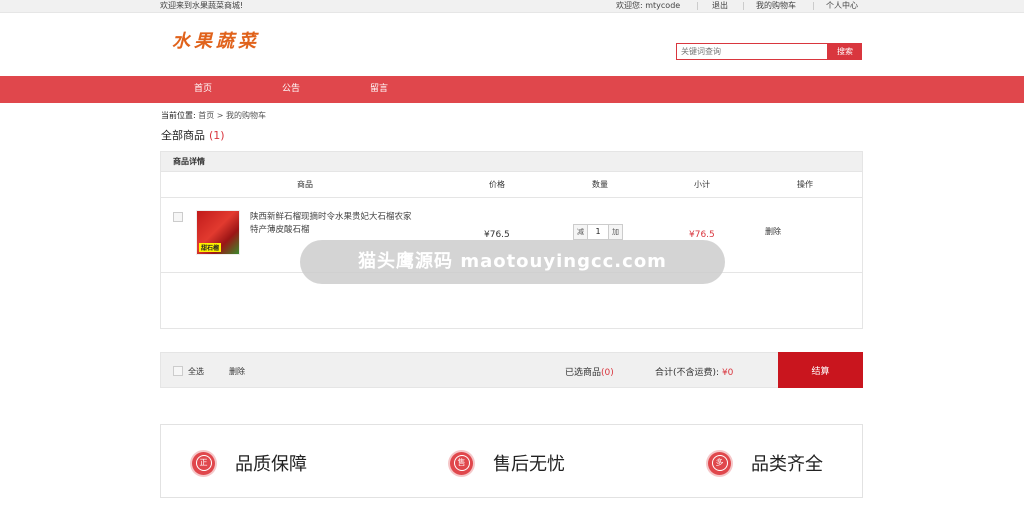 The height and width of the screenshot is (526, 1024). I want to click on increase-button: 加, so click(615, 232).